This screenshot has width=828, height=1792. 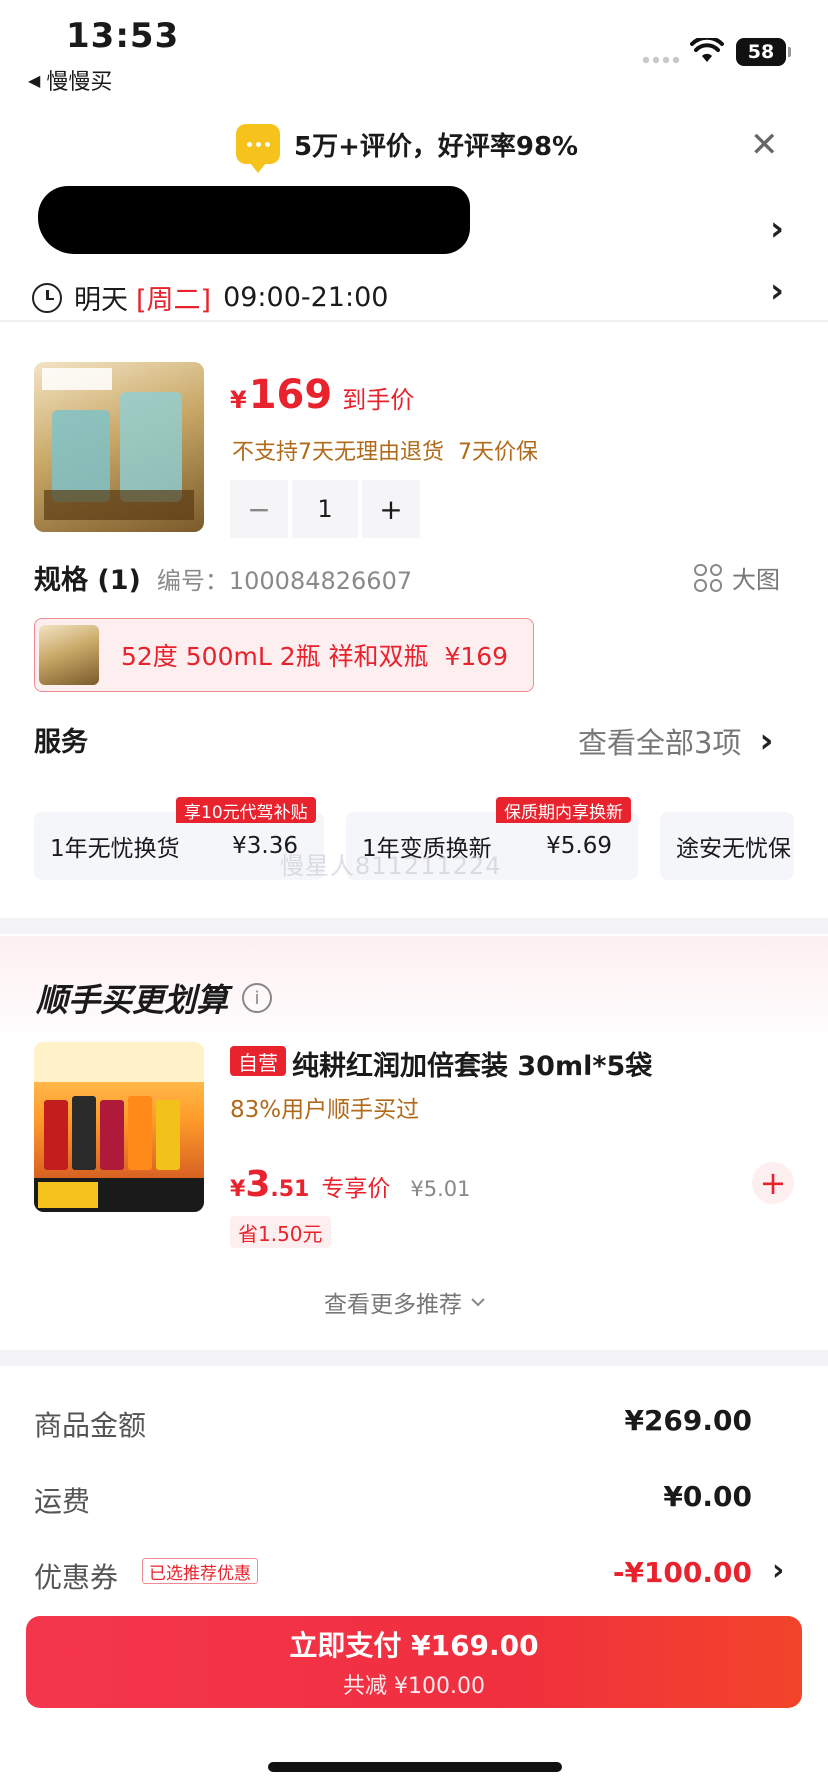 I want to click on shipping-value: ¥0.00, so click(x=707, y=1496).